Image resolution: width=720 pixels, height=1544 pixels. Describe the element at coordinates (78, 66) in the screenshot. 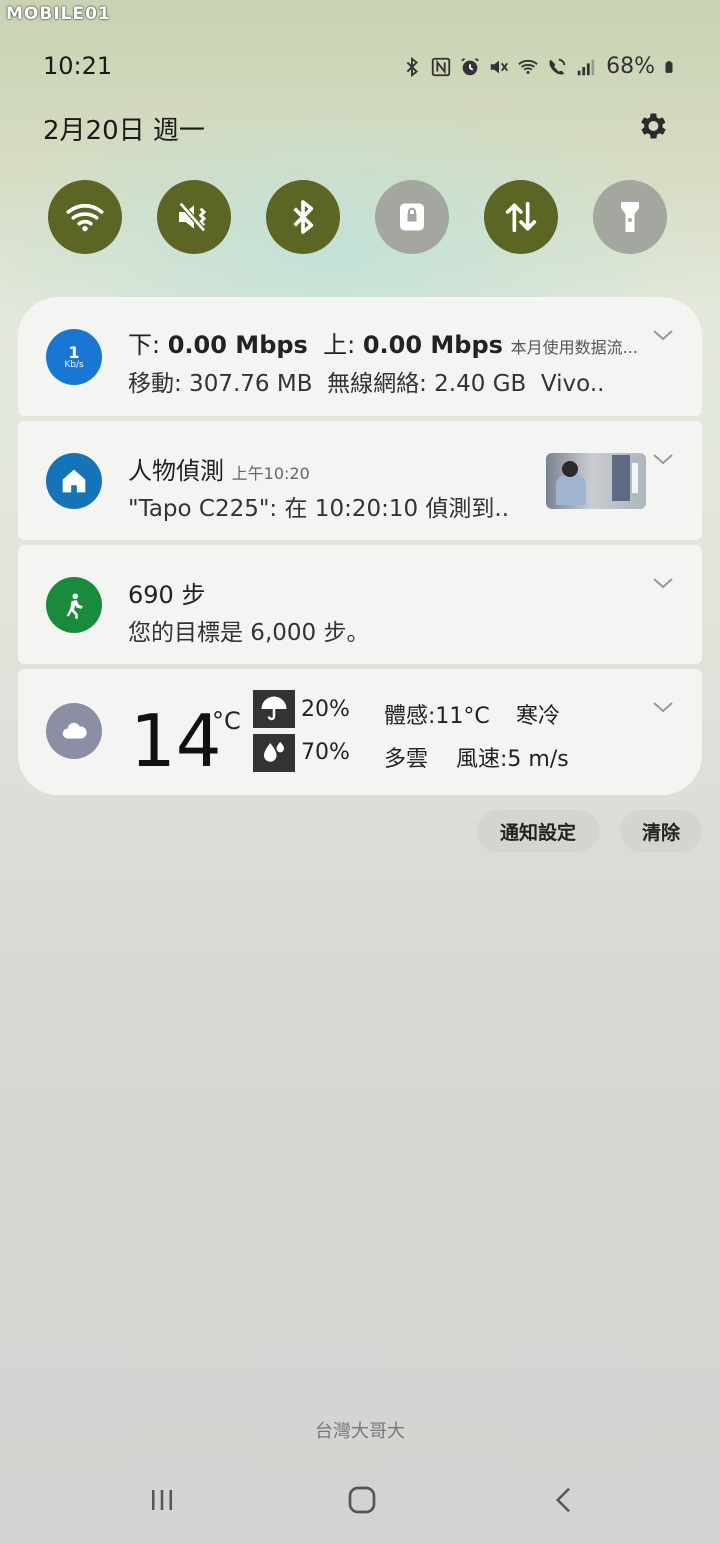

I see `clock: 10:21` at that location.